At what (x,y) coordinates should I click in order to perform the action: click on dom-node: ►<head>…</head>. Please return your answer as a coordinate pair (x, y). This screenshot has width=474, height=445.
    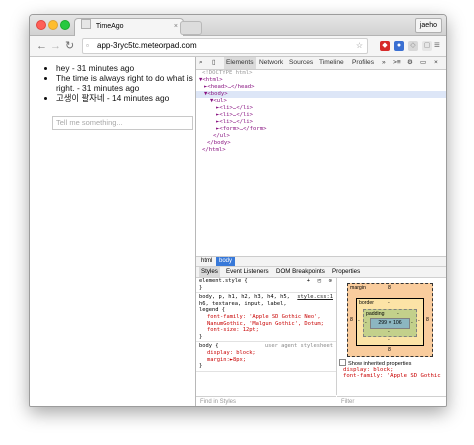
    Looking at the image, I should click on (321, 87).